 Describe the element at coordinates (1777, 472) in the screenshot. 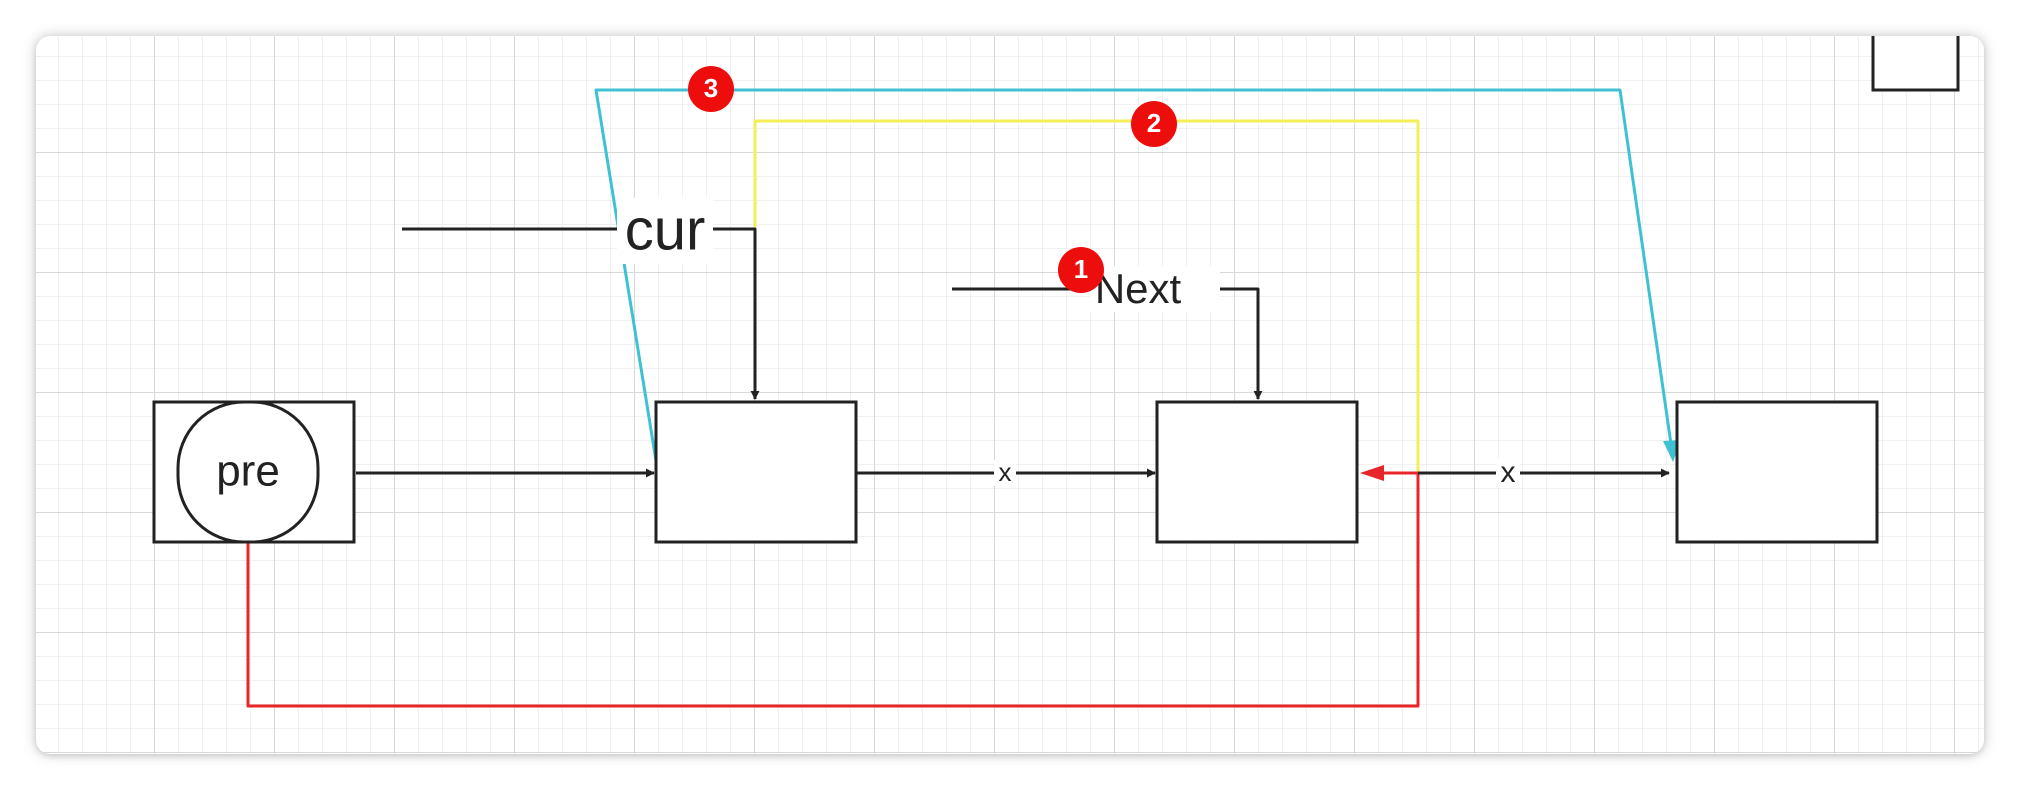

I see `last-node-box` at that location.